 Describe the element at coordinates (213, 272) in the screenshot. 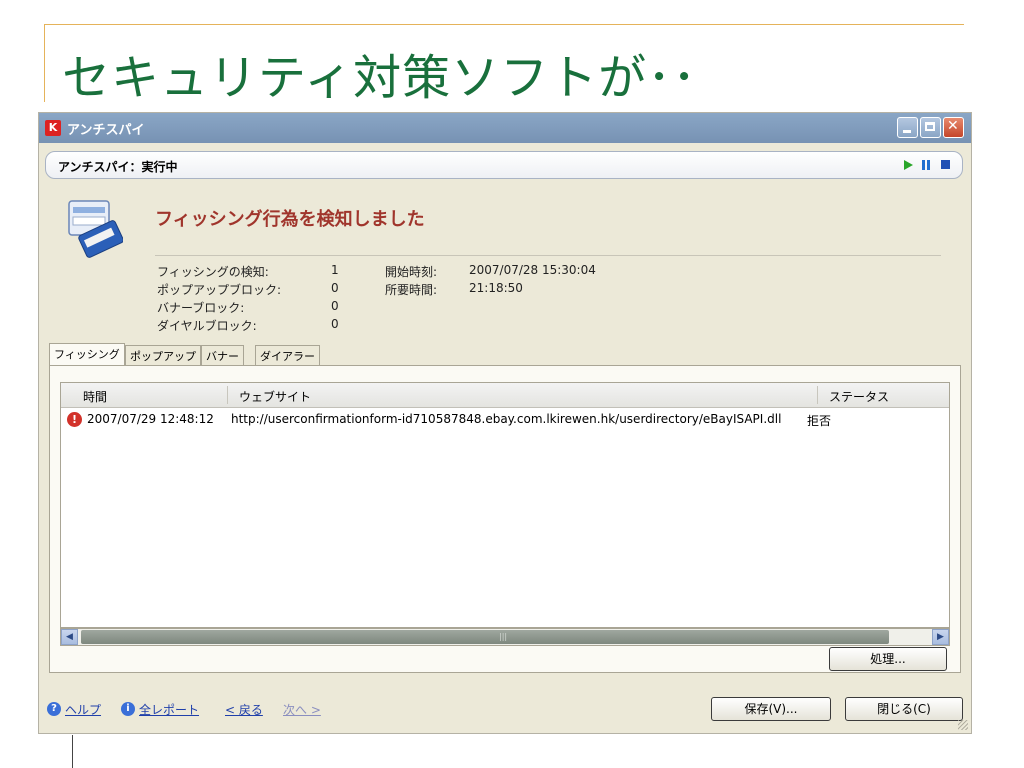

I see `stat-phishing-label: フィッシングの検知:` at that location.